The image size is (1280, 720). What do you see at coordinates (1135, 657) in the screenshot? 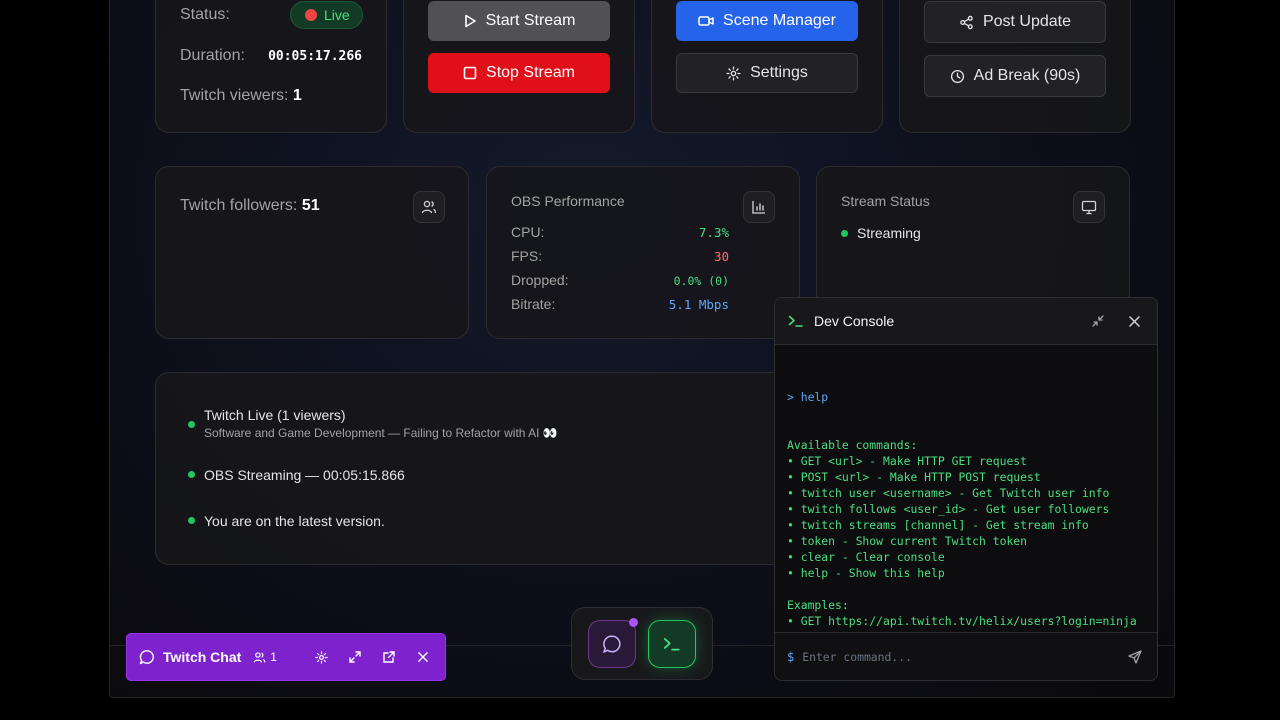
I see `send-icon` at bounding box center [1135, 657].